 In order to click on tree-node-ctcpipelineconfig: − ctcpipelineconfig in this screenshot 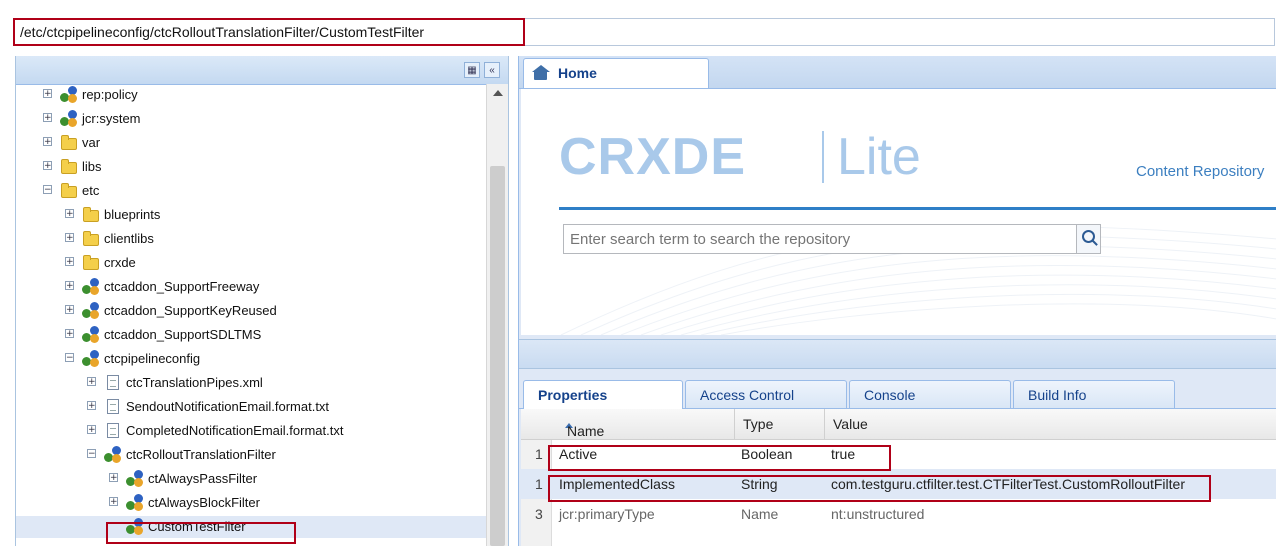, I will do `click(251, 359)`.